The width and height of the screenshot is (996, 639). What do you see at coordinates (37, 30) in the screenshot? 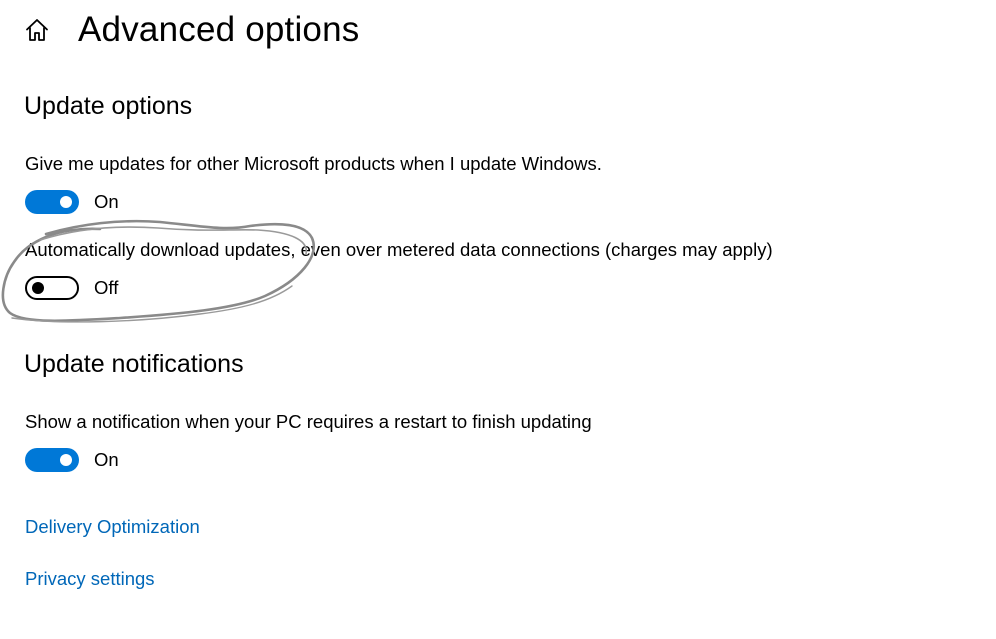
I see `home-icon` at bounding box center [37, 30].